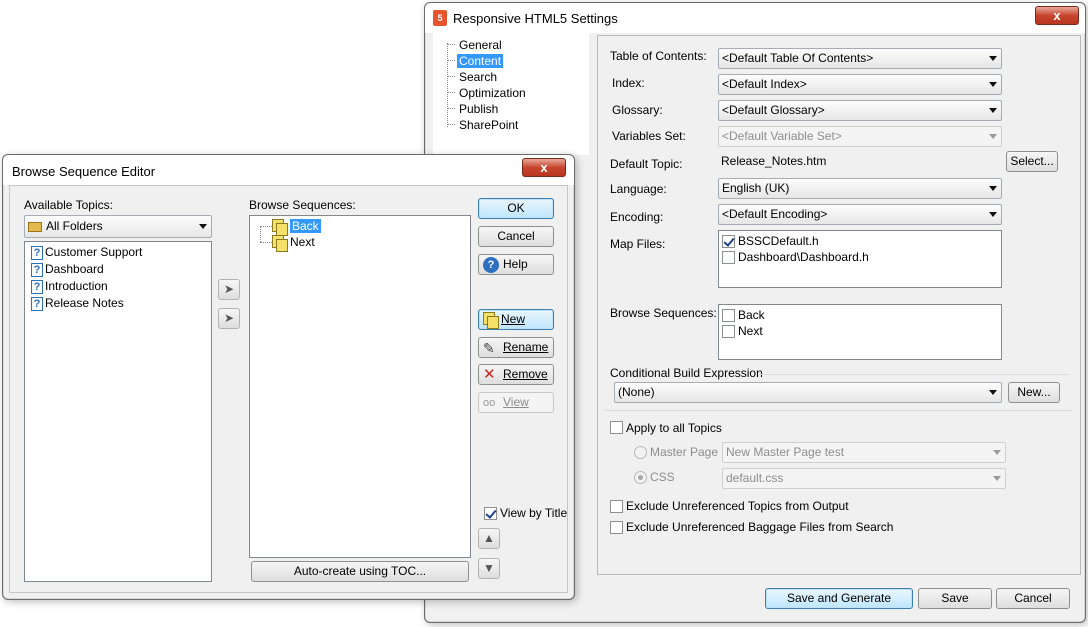 This screenshot has height=627, width=1088. Describe the element at coordinates (864, 452) in the screenshot. I see `master-page-select: New Master Page test` at that location.